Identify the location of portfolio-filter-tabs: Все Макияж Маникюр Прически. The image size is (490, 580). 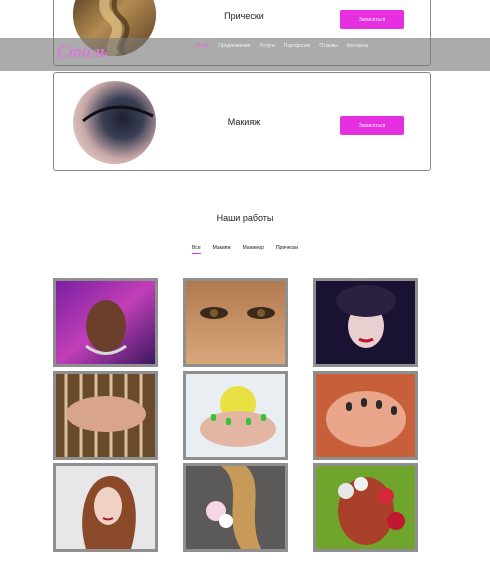
(245, 249).